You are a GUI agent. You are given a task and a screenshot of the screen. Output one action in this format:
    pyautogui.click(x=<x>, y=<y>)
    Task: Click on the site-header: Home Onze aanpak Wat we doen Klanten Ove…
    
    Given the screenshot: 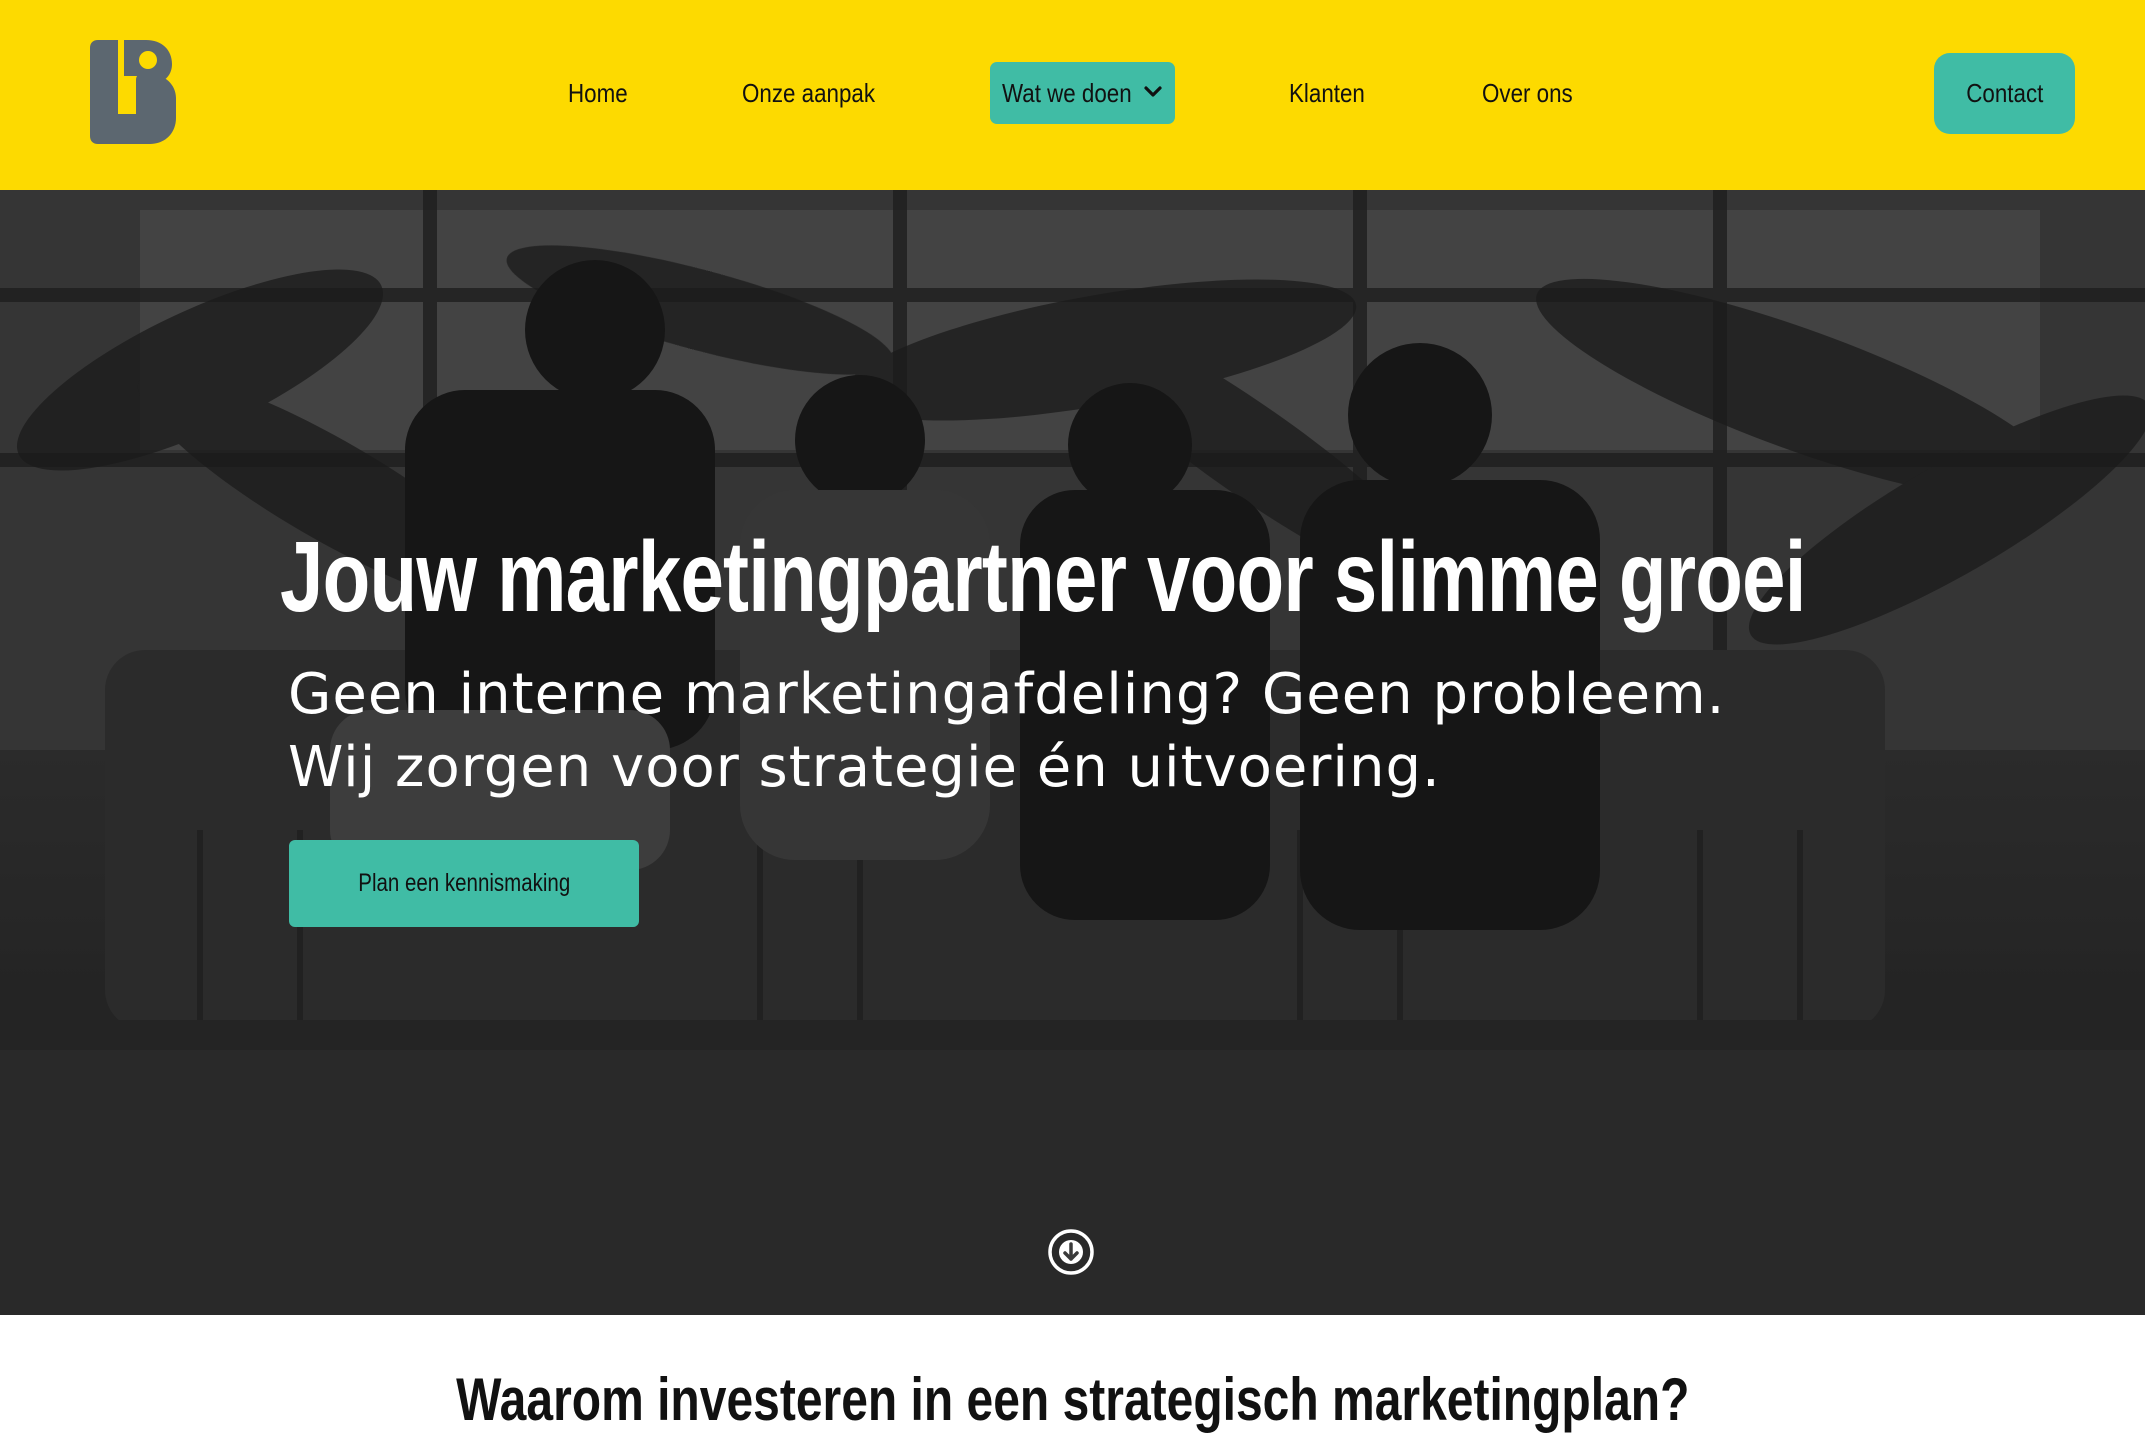 What is the action you would take?
    pyautogui.click(x=1072, y=95)
    